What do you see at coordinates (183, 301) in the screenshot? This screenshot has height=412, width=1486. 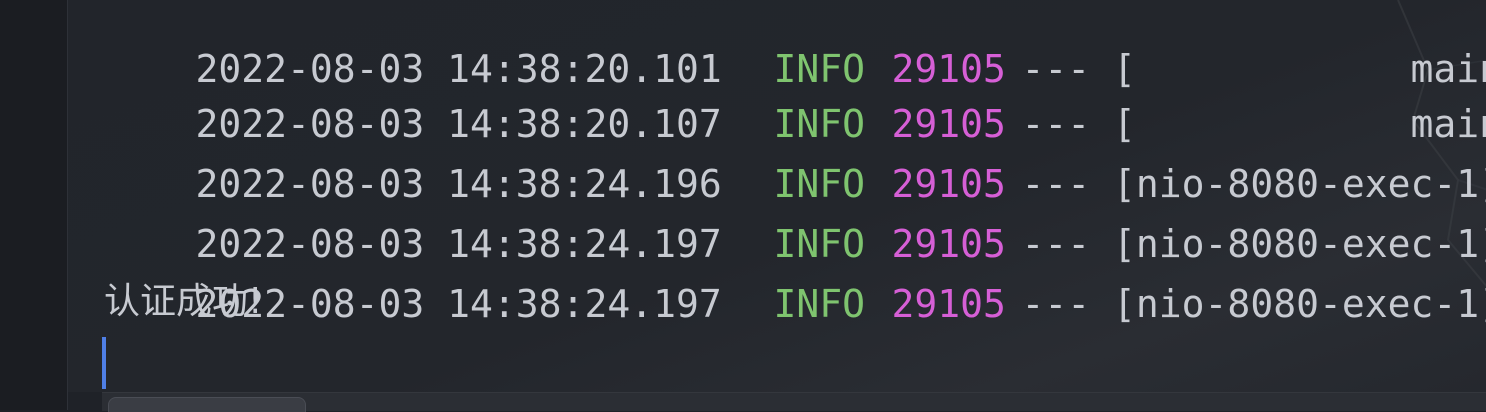 I see `output-message: 认证成功!` at bounding box center [183, 301].